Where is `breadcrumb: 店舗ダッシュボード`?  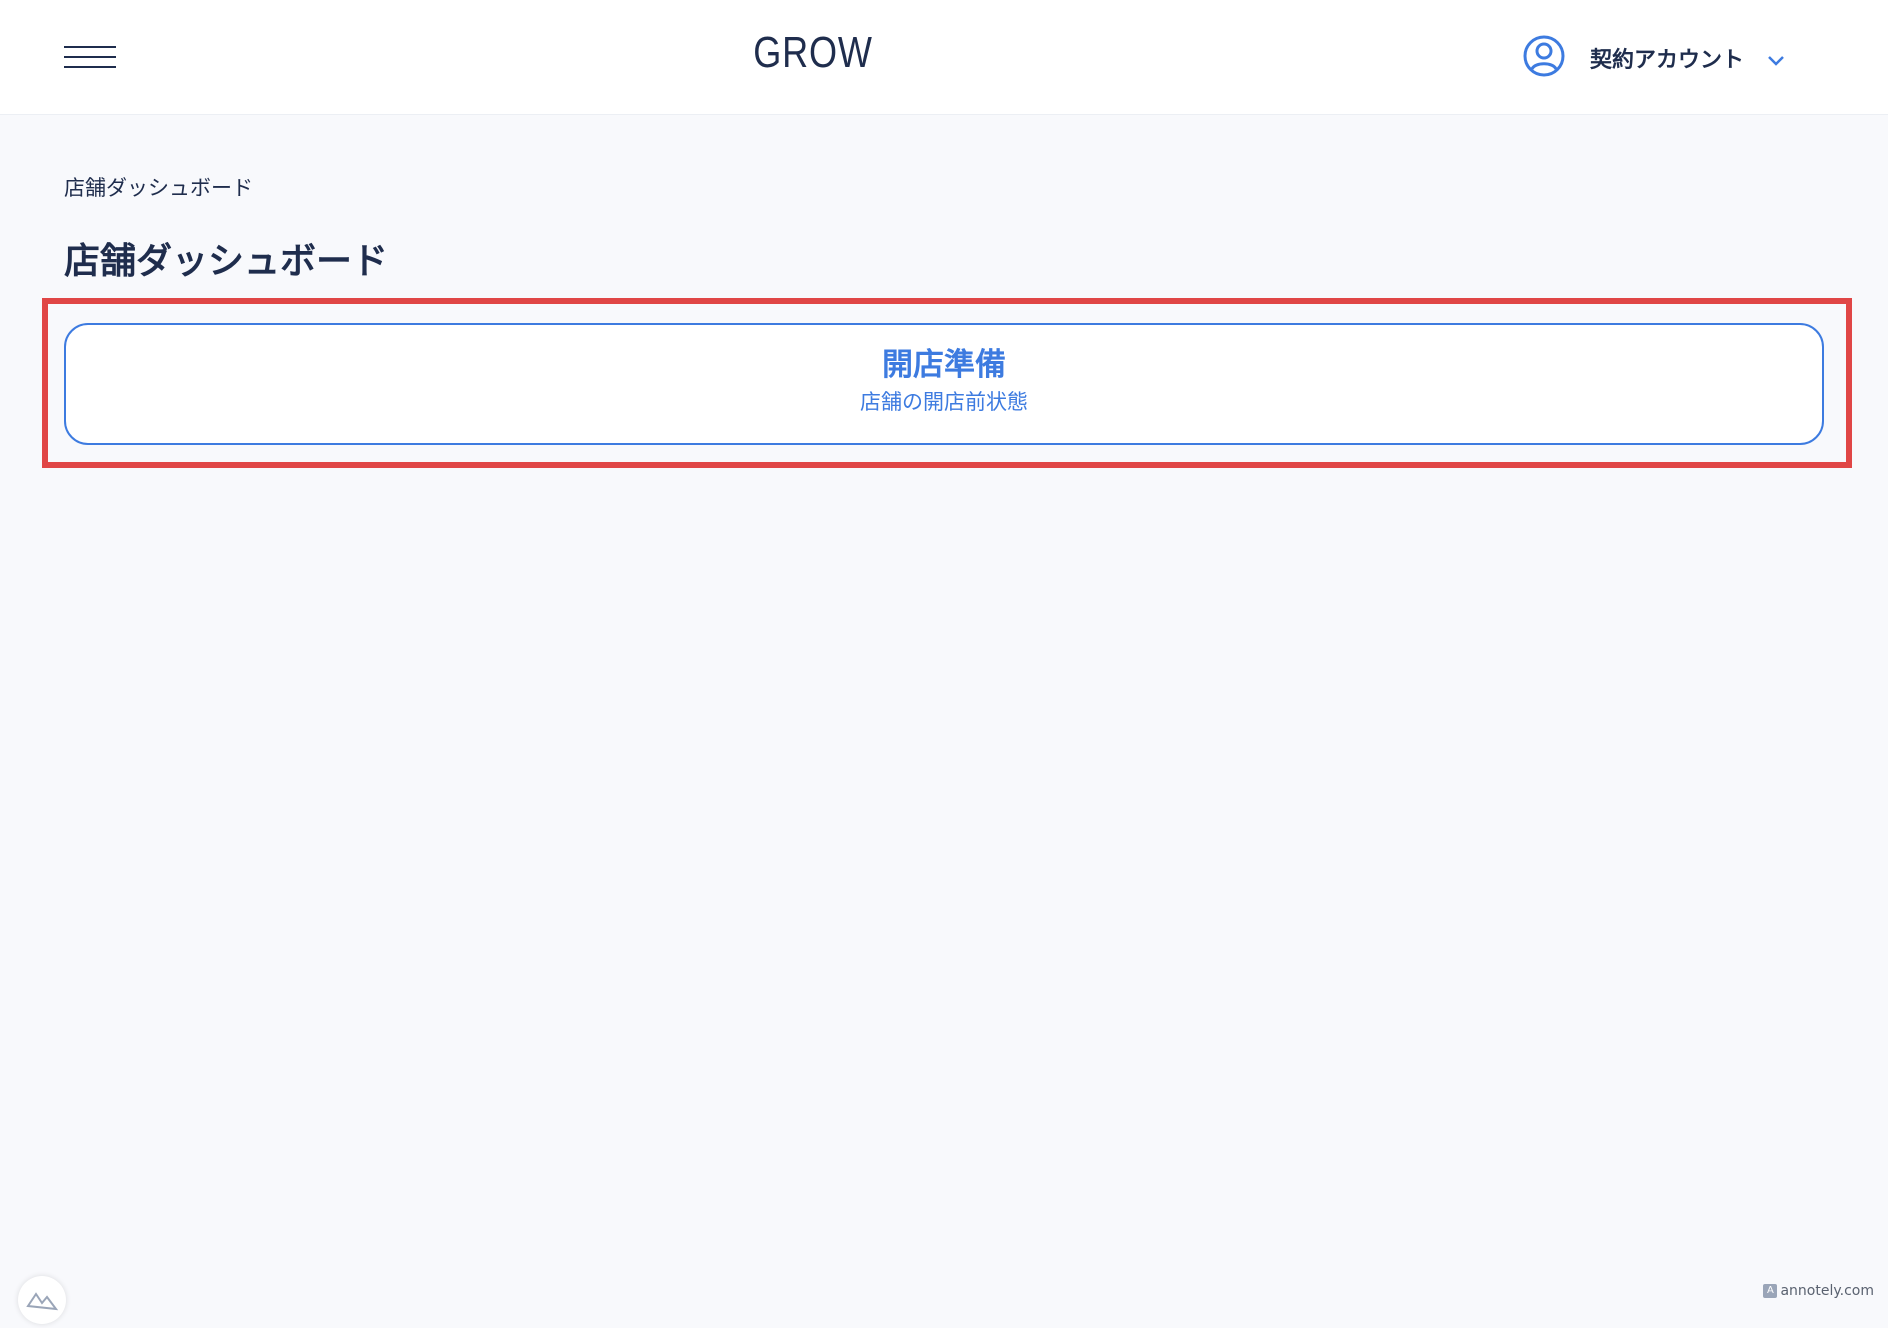 breadcrumb: 店舗ダッシュボード is located at coordinates (158, 187).